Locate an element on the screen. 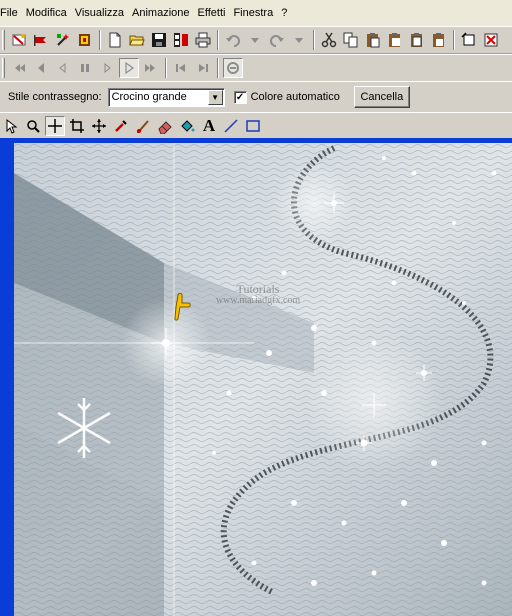 The width and height of the screenshot is (512, 616). crop-tool-icon is located at coordinates (77, 126).